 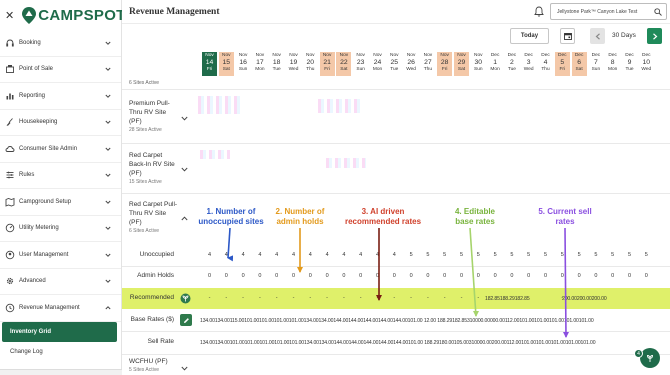 What do you see at coordinates (59, 331) in the screenshot?
I see `sidebar-subitem-inventory-grid: Inventory Grid` at bounding box center [59, 331].